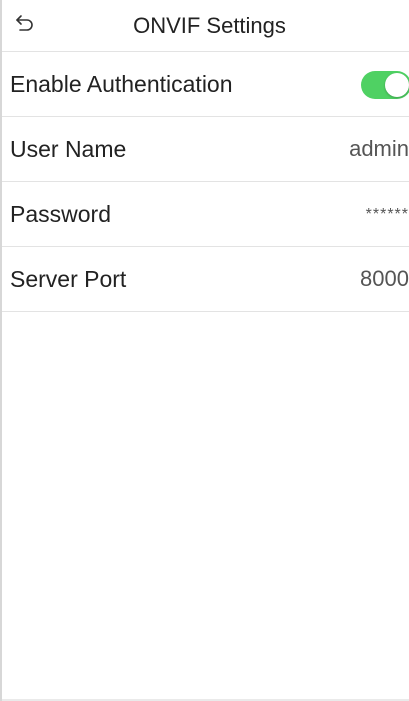 The height and width of the screenshot is (701, 409). Describe the element at coordinates (60, 213) in the screenshot. I see `password-label: Password` at that location.